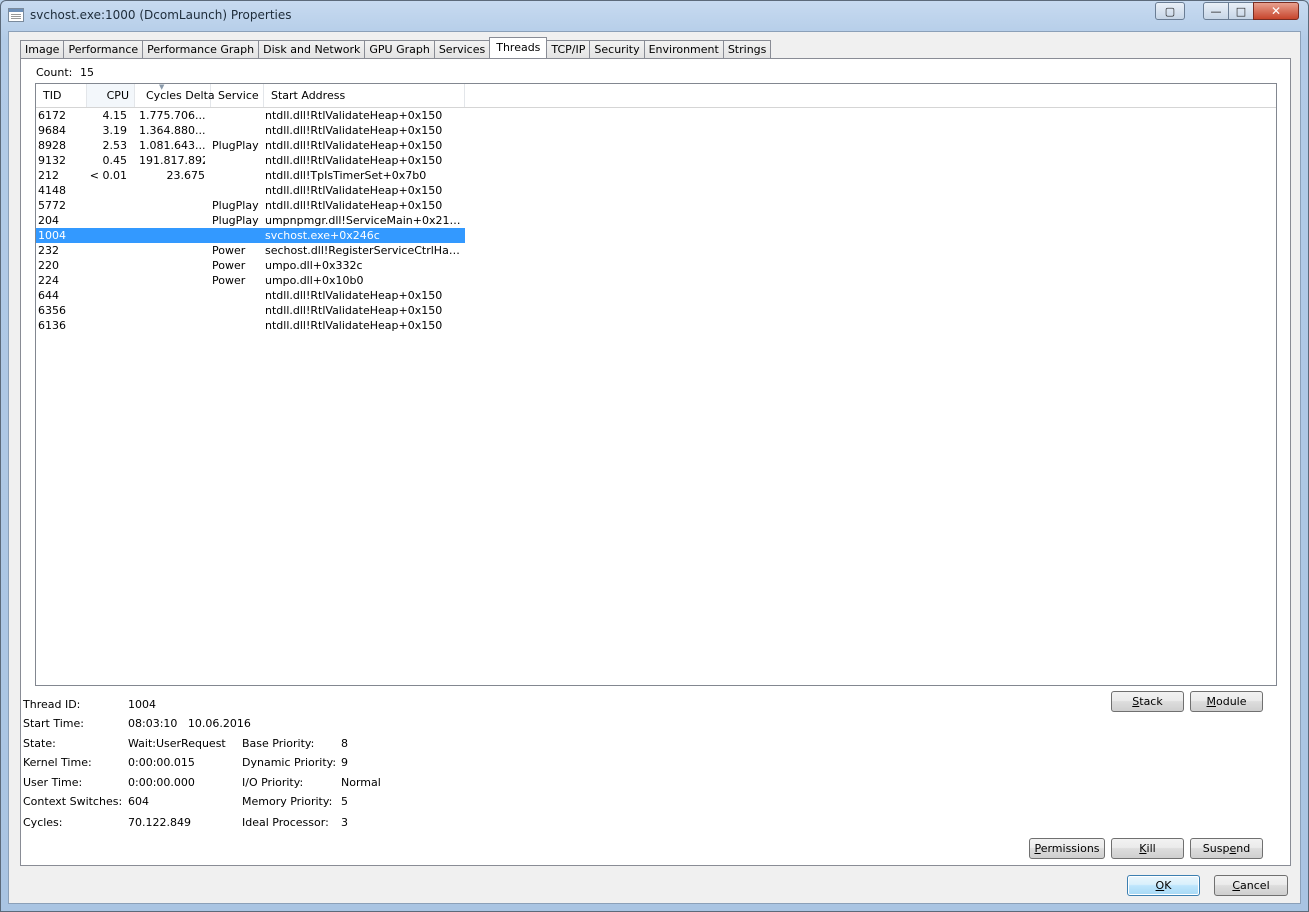 The height and width of the screenshot is (912, 1309). Describe the element at coordinates (189, 723) in the screenshot. I see `start-time-value: 08:03:10 10.06.2016` at that location.